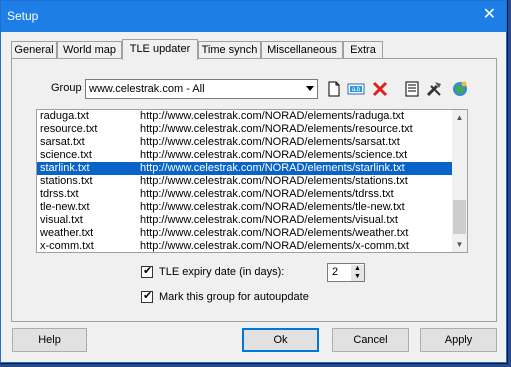 The image size is (511, 367). I want to click on autoupdate-checkbox: ✔, so click(147, 296).